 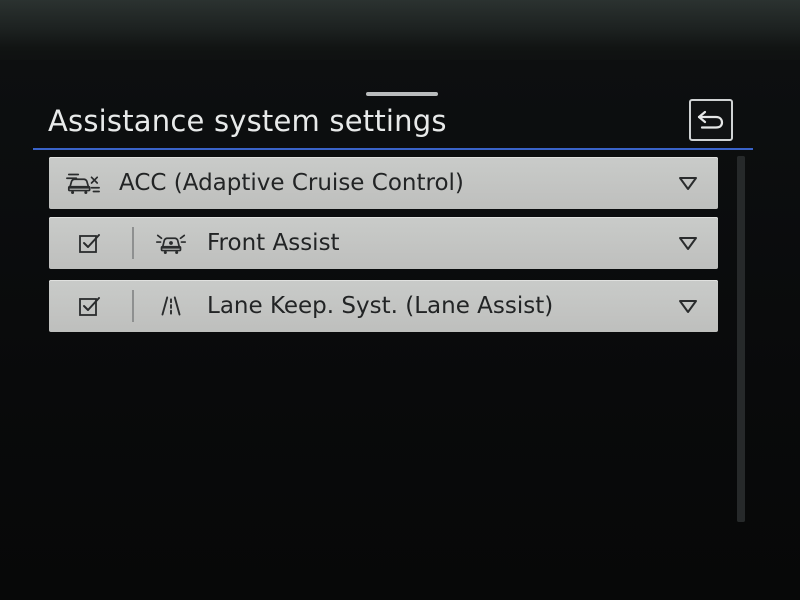 What do you see at coordinates (171, 243) in the screenshot?
I see `front-assist-car-icon` at bounding box center [171, 243].